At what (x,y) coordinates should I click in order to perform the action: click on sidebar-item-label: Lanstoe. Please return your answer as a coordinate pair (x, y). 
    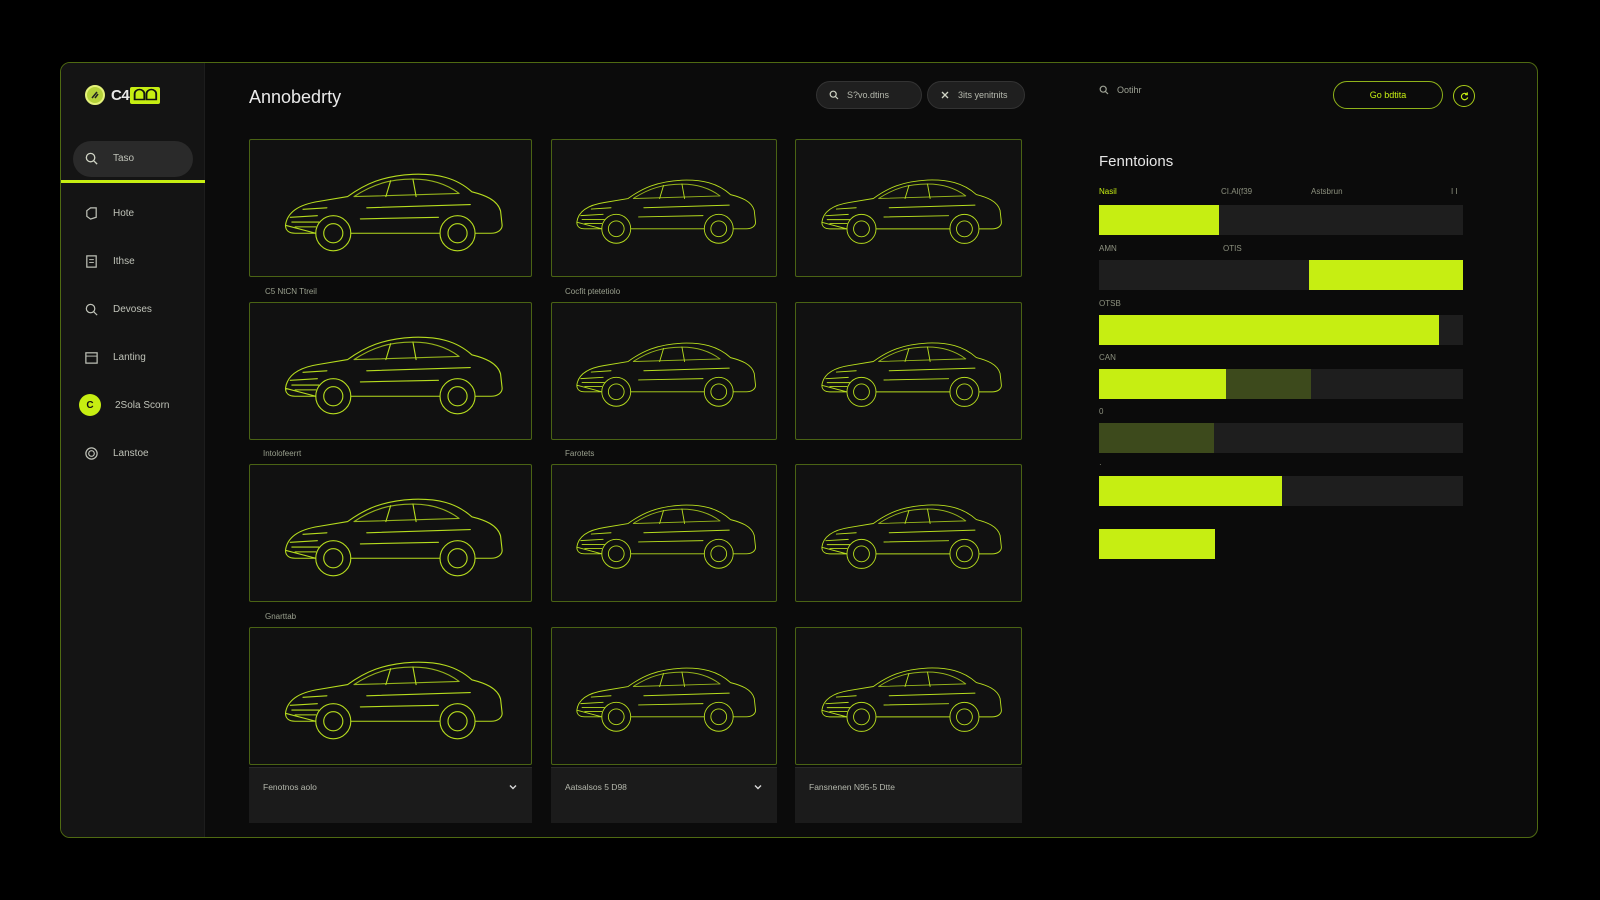
    Looking at the image, I should click on (131, 453).